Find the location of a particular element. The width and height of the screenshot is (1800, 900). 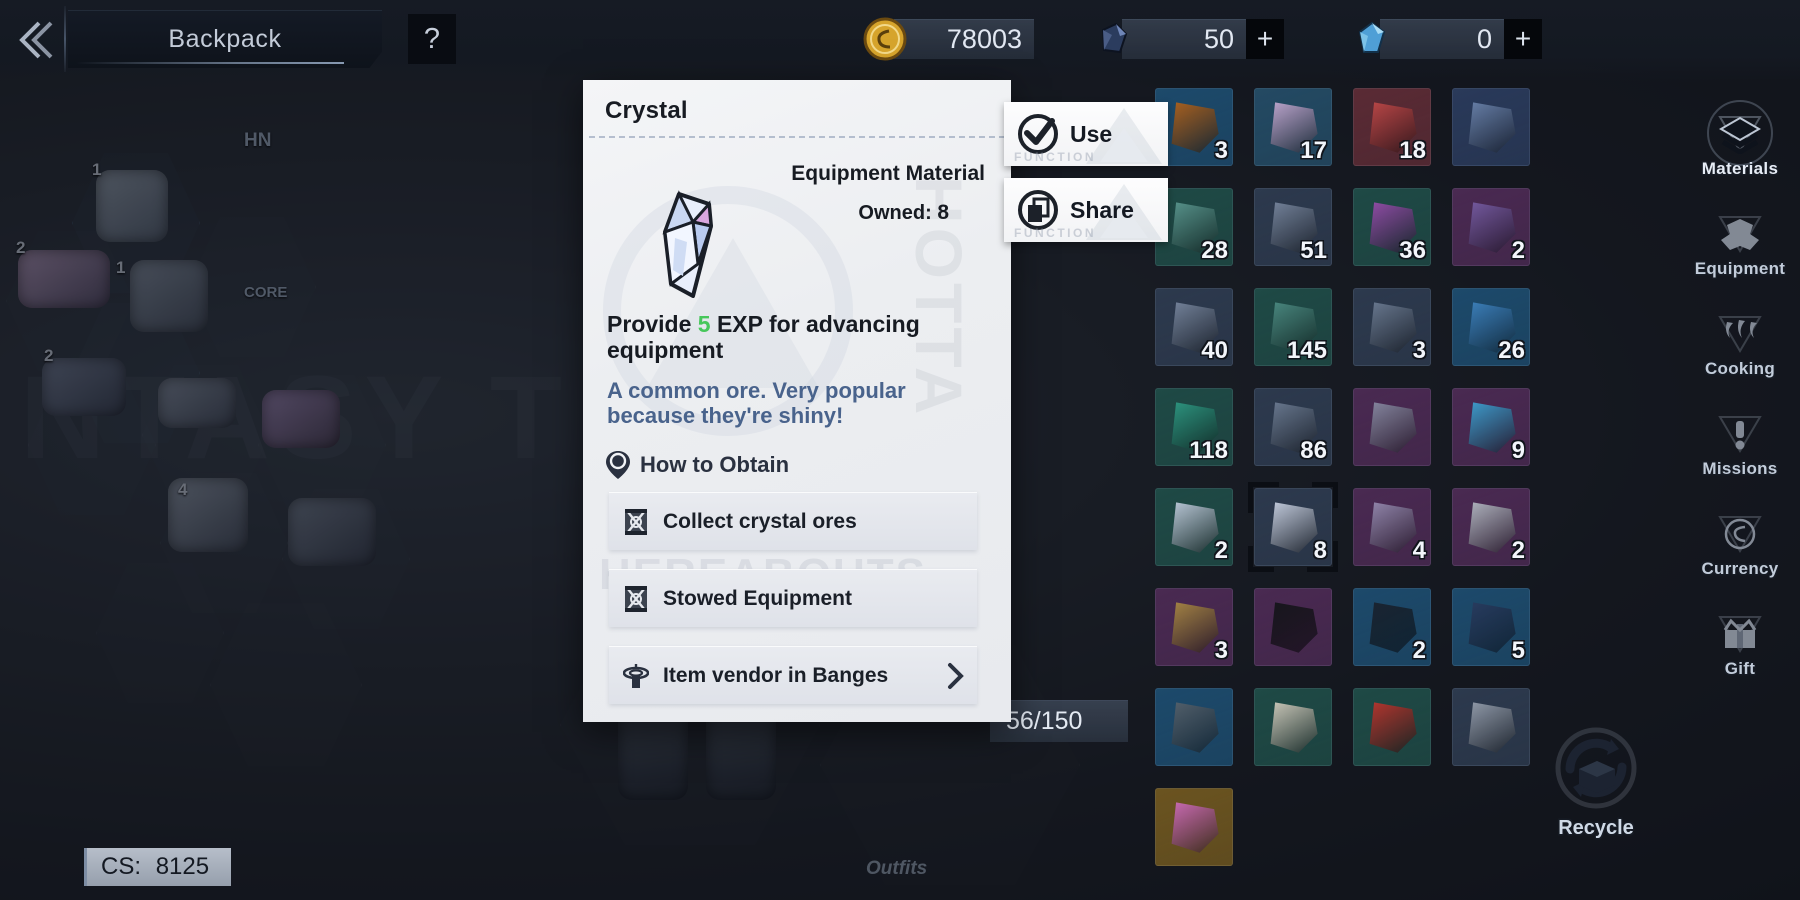

item-type-label: Equipment Material is located at coordinates (888, 173).